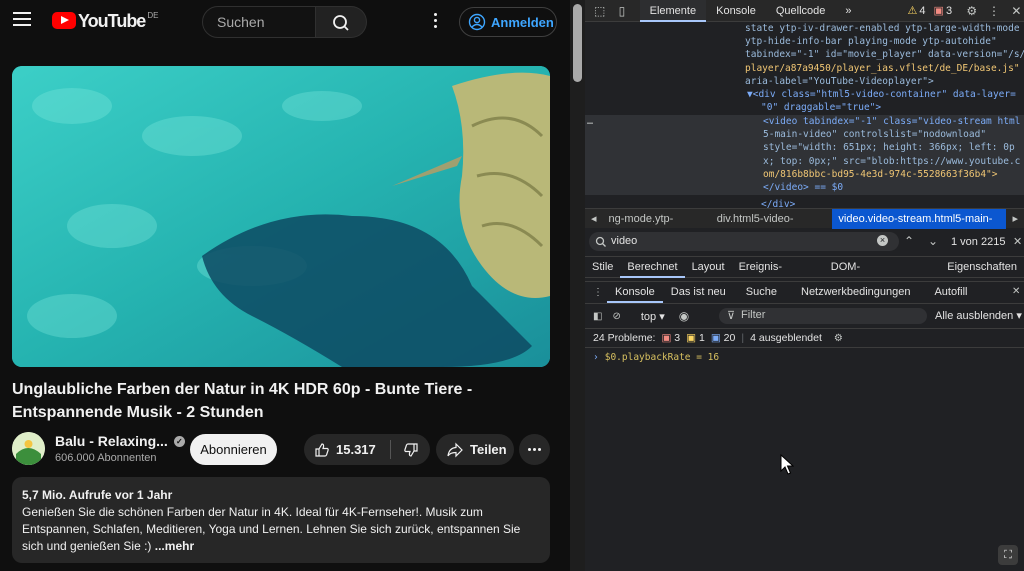 The width and height of the screenshot is (1024, 571). Describe the element at coordinates (28, 448) in the screenshot. I see `channel-avatar` at that location.